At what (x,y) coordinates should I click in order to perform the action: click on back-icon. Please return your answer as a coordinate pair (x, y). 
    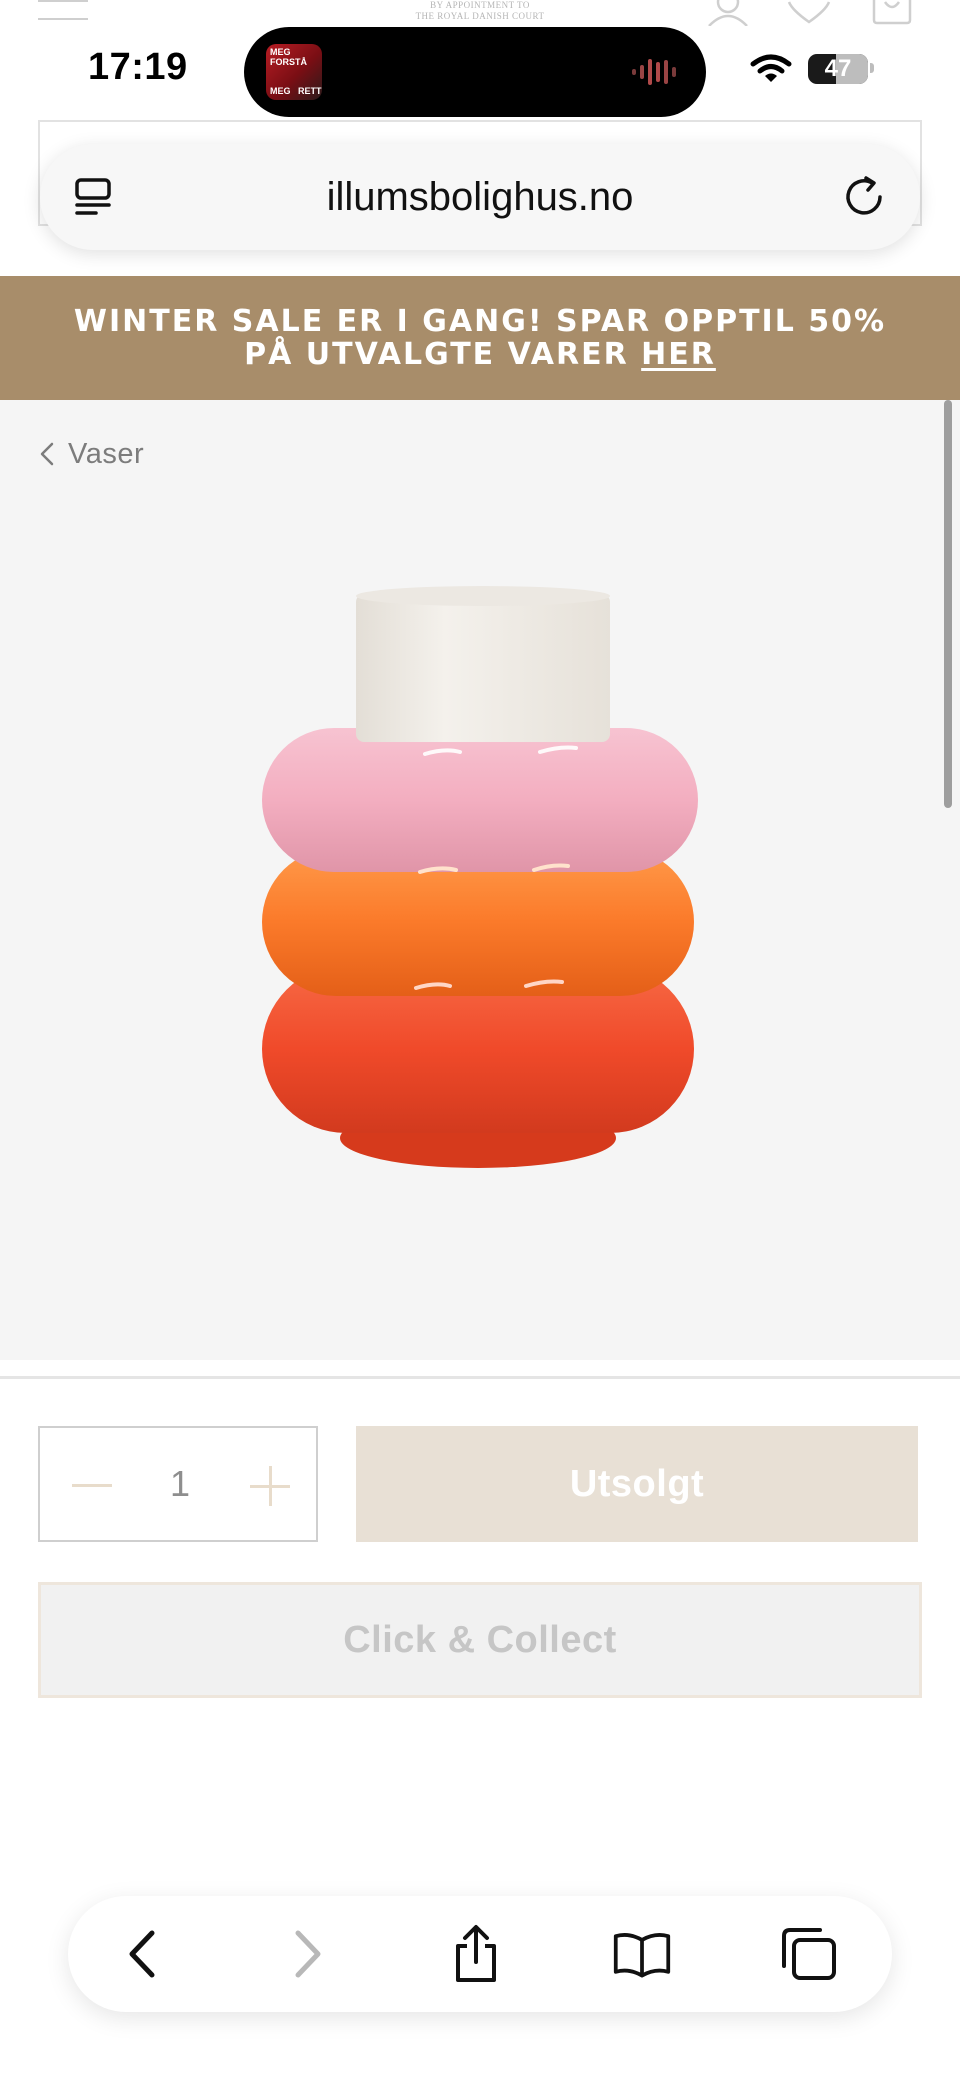
    Looking at the image, I should click on (142, 1954).